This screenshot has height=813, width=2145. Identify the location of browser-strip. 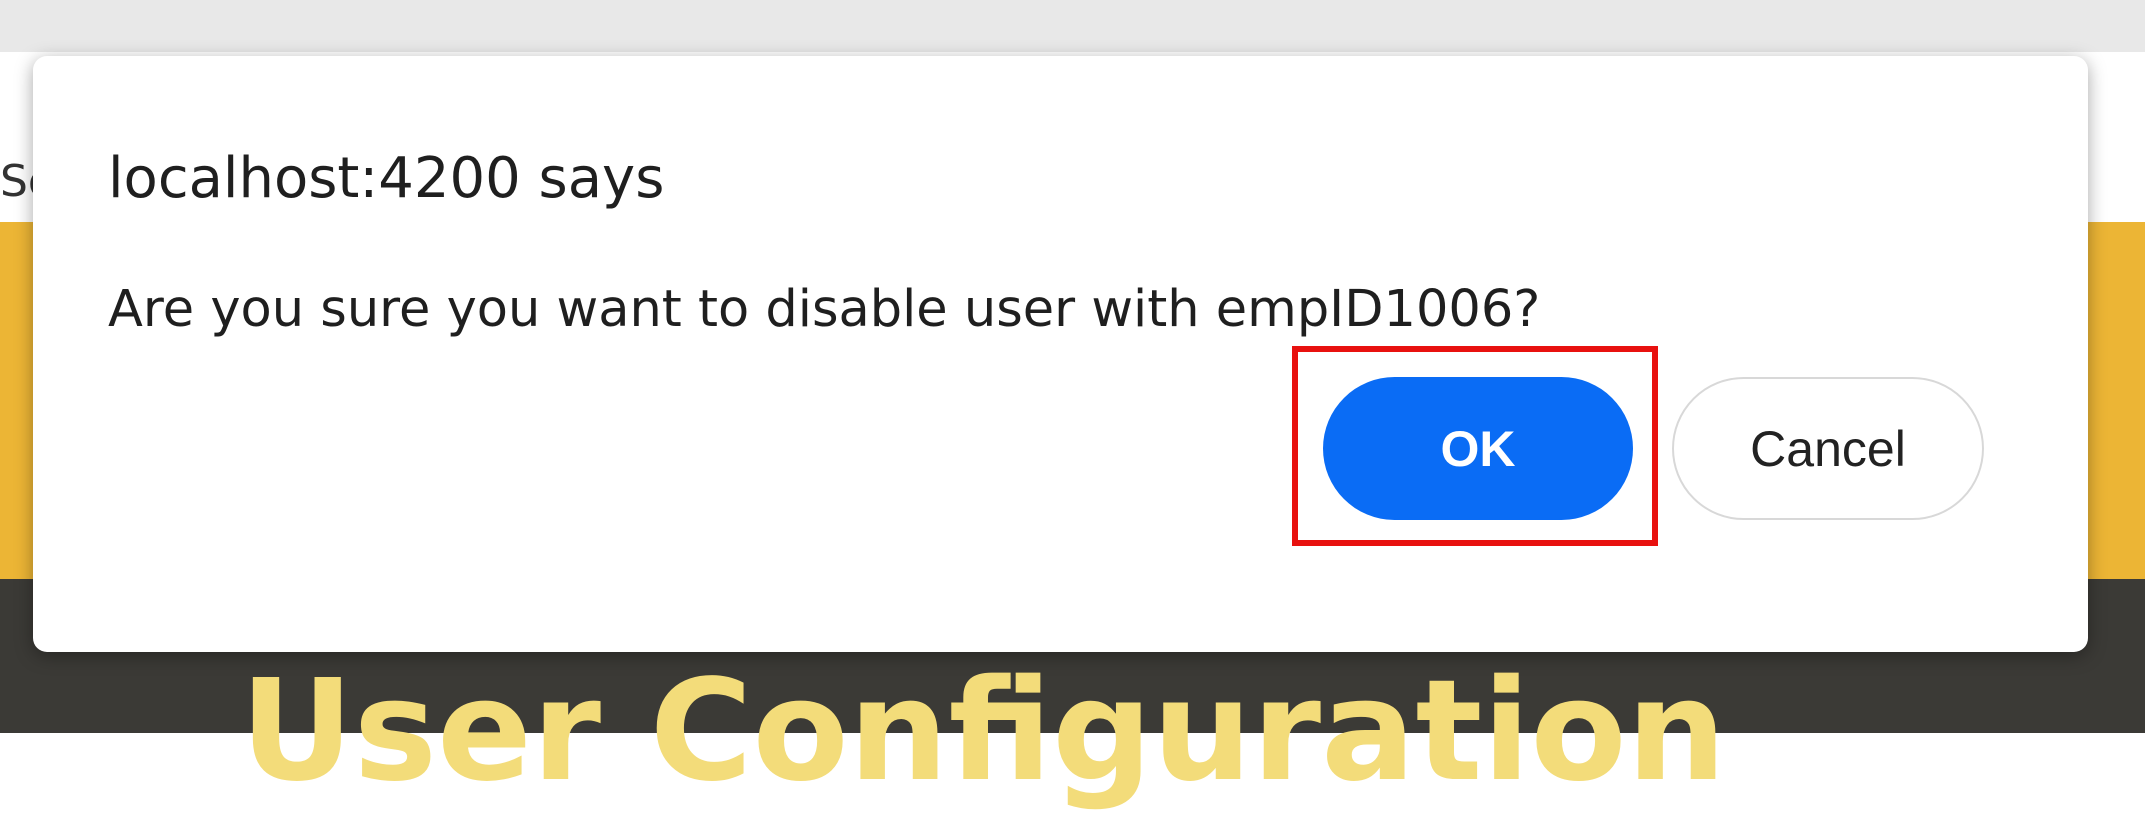
(1072, 26).